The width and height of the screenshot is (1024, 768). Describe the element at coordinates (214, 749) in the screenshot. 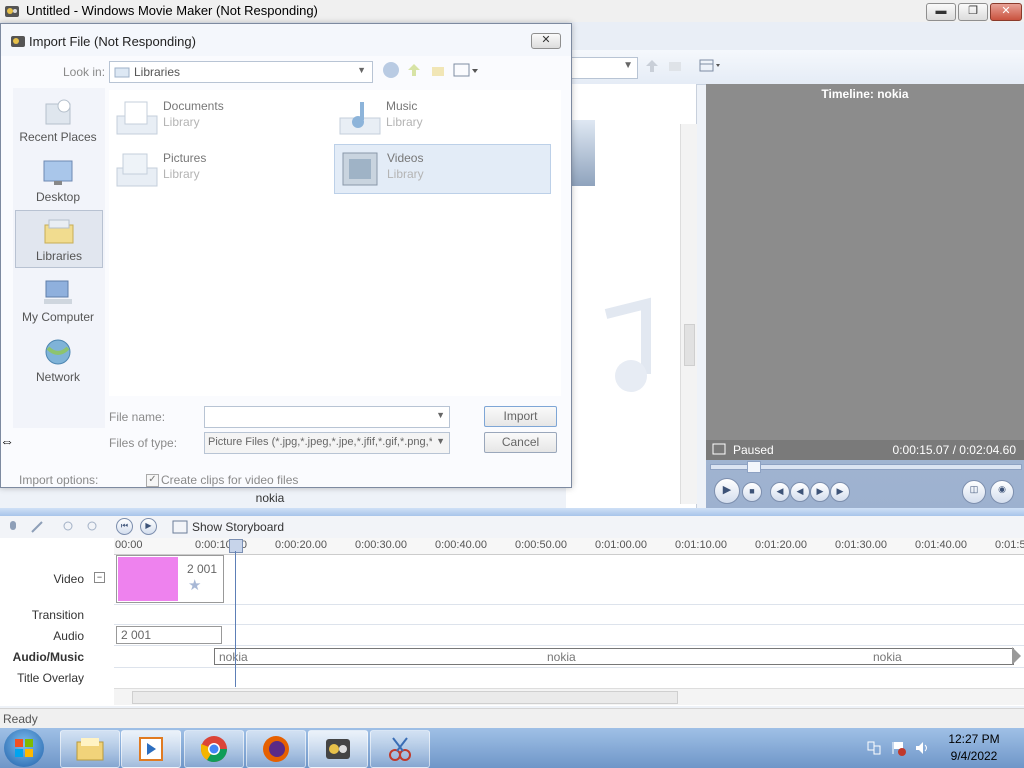

I see `taskbar-chrome` at that location.